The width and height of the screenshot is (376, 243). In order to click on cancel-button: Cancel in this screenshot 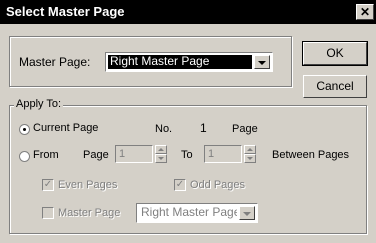, I will do `click(335, 86)`.